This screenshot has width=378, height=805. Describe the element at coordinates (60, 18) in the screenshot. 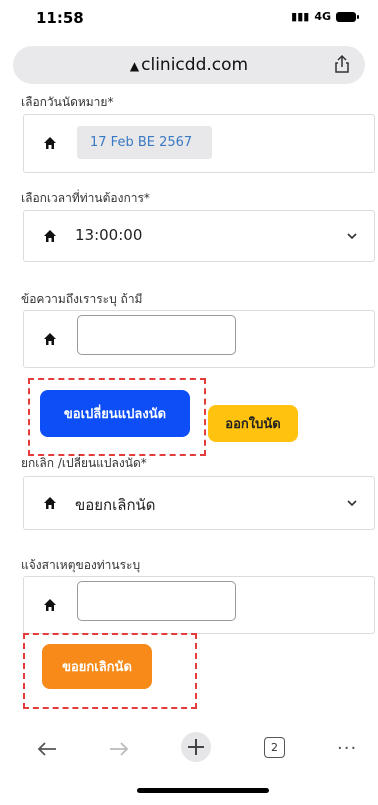

I see `status-time: 11:58` at that location.